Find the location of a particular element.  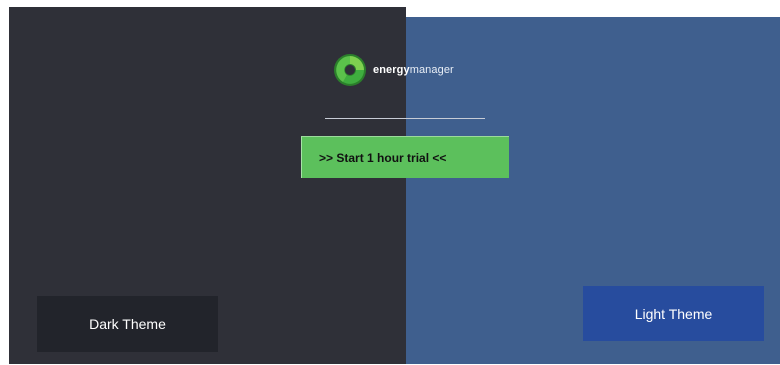

divider-line is located at coordinates (405, 118).